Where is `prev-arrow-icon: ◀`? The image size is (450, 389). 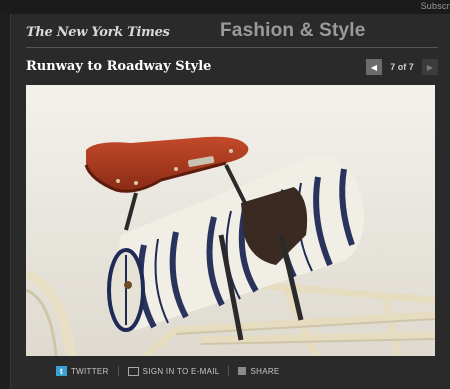 prev-arrow-icon: ◀ is located at coordinates (374, 67).